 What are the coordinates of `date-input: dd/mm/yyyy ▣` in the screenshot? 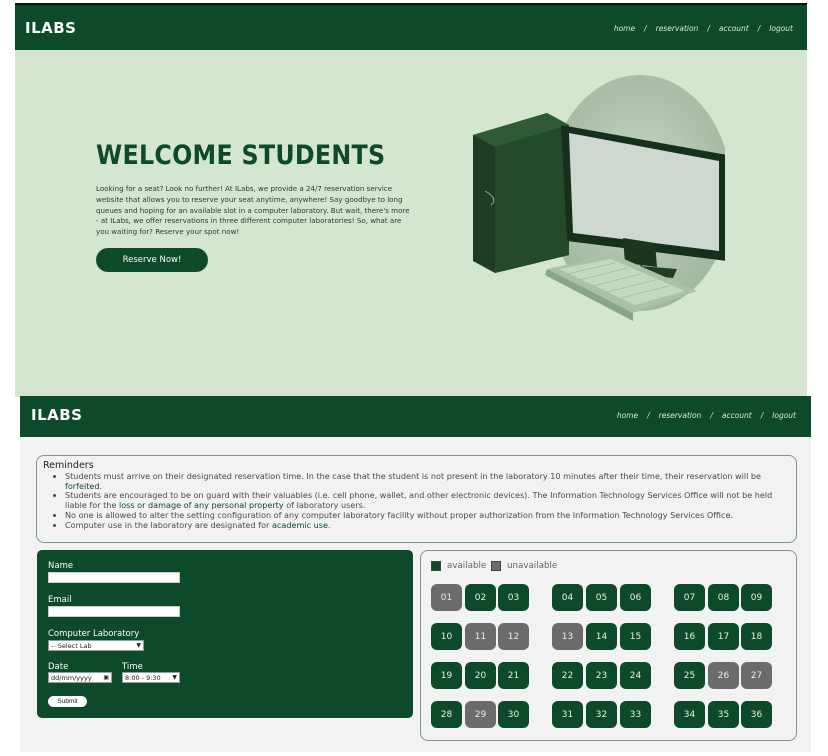 It's located at (80, 677).